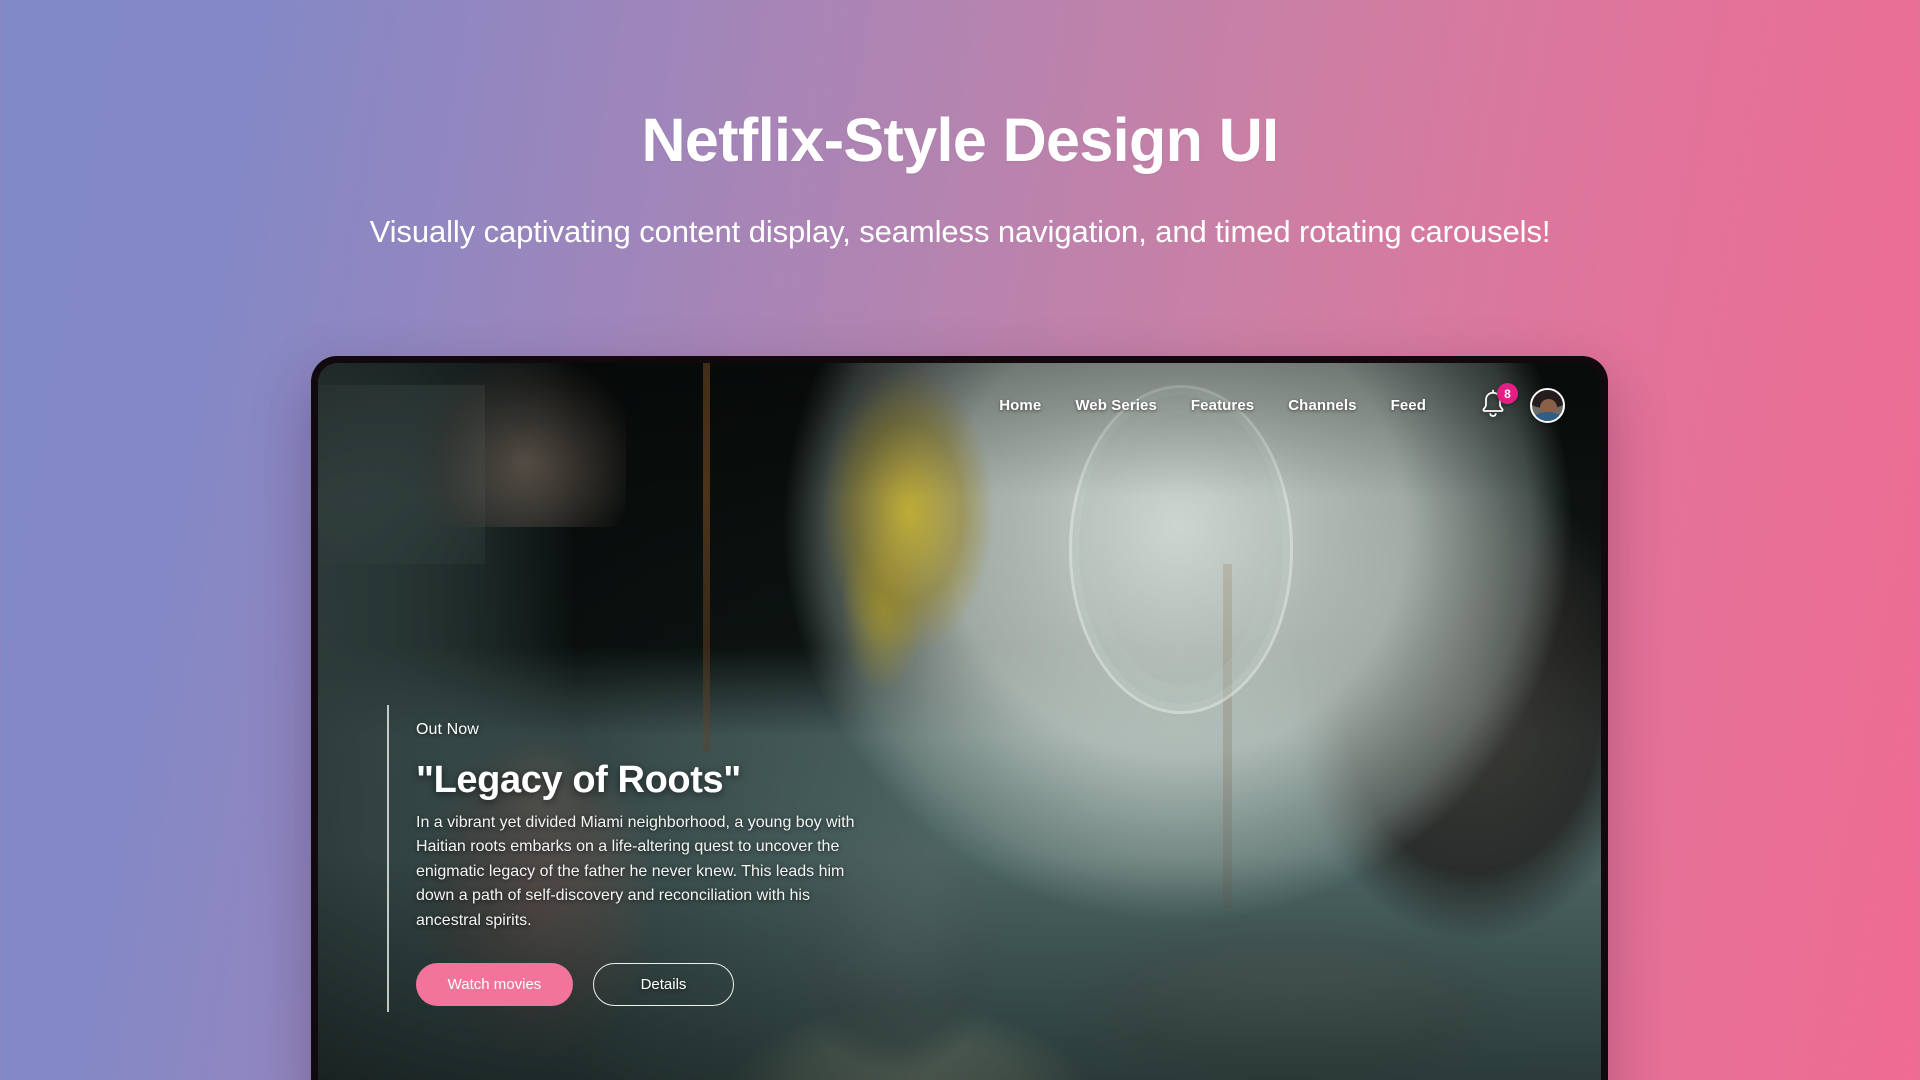 The height and width of the screenshot is (1080, 1920). Describe the element at coordinates (1521, 403) in the screenshot. I see `nav-actions: 8` at that location.